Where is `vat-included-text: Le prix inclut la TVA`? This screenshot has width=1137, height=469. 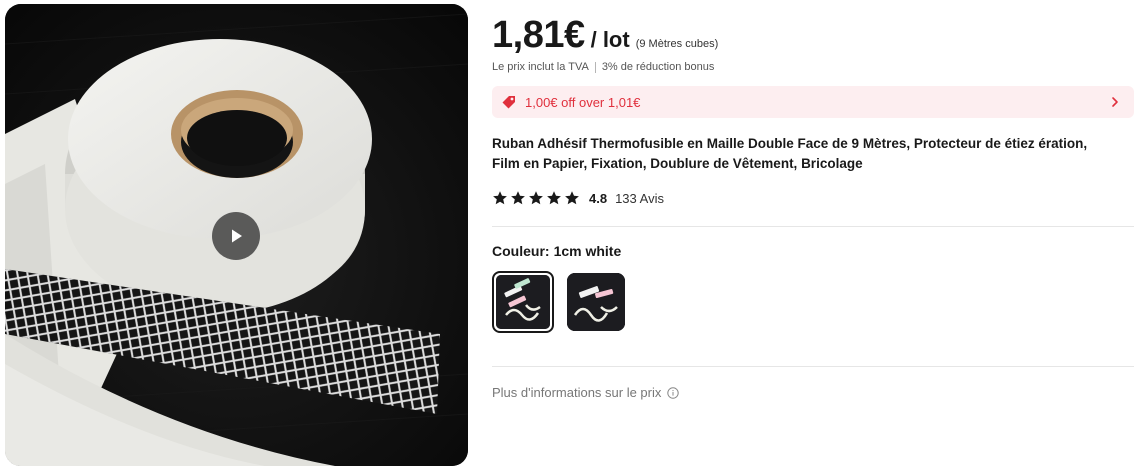
vat-included-text: Le prix inclut la TVA is located at coordinates (540, 67).